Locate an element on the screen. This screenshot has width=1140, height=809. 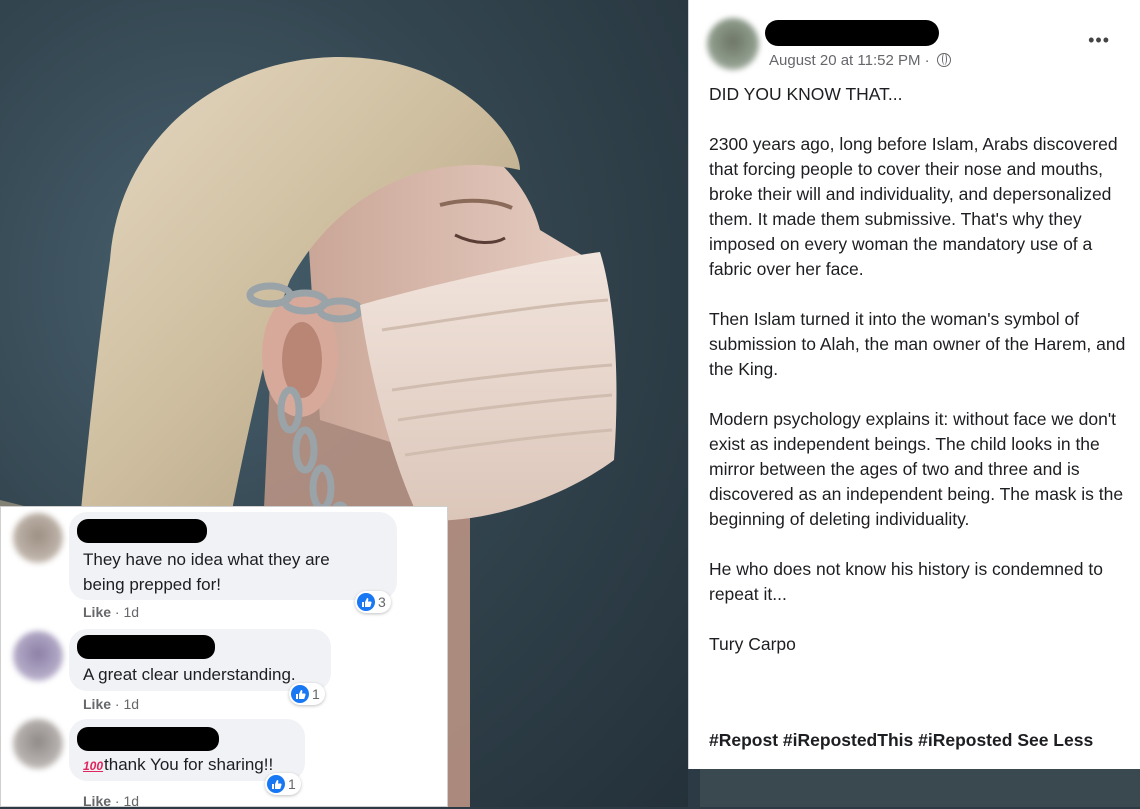
author-name-redacted is located at coordinates (852, 33).